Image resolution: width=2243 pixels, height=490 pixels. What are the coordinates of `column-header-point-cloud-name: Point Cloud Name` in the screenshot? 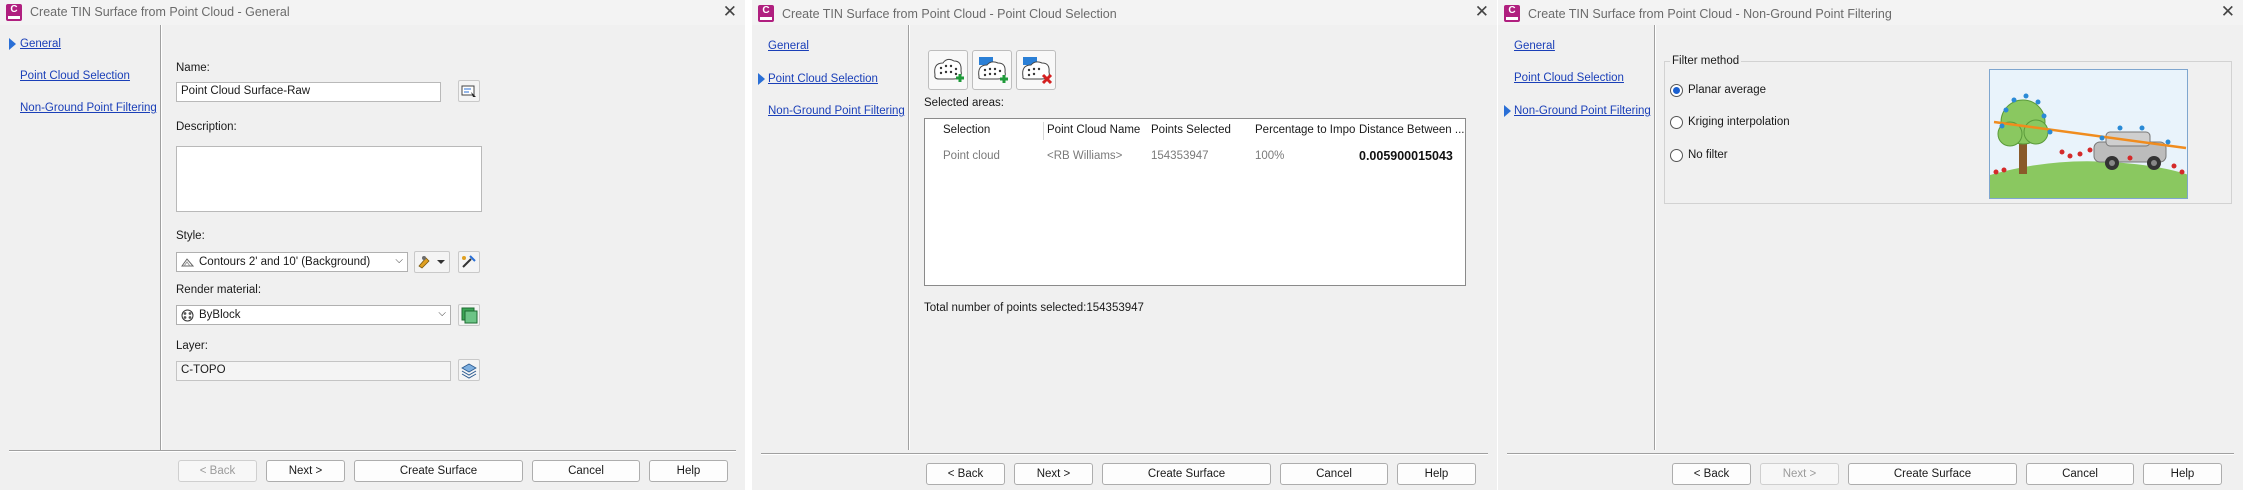 It's located at (1095, 131).